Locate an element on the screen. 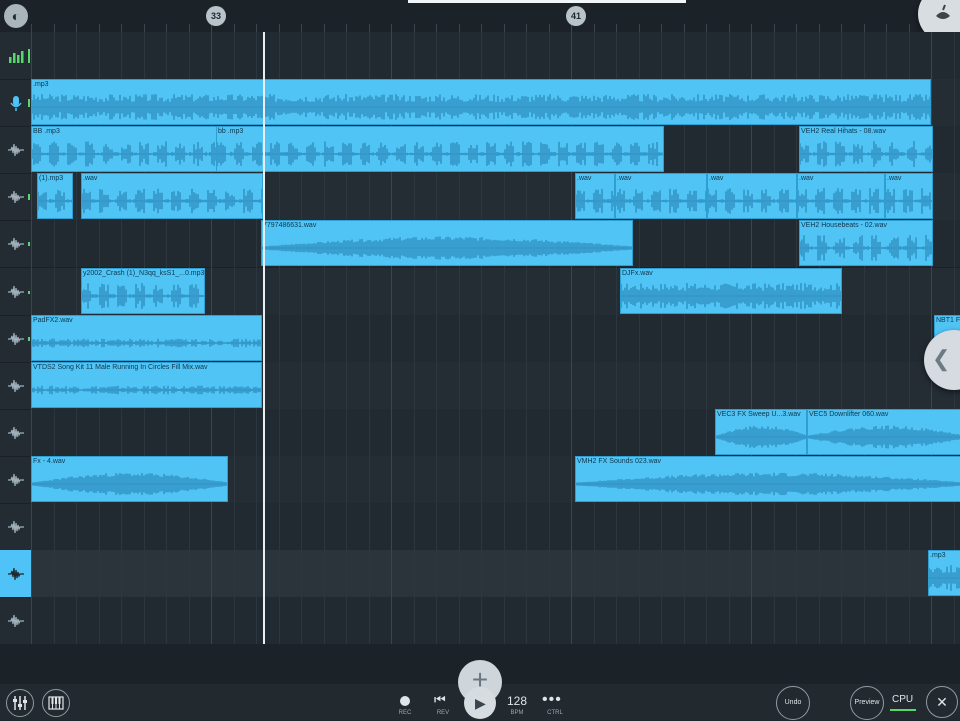  audio-clip: VEC3 FX Sweep U...3.wav is located at coordinates (761, 432).